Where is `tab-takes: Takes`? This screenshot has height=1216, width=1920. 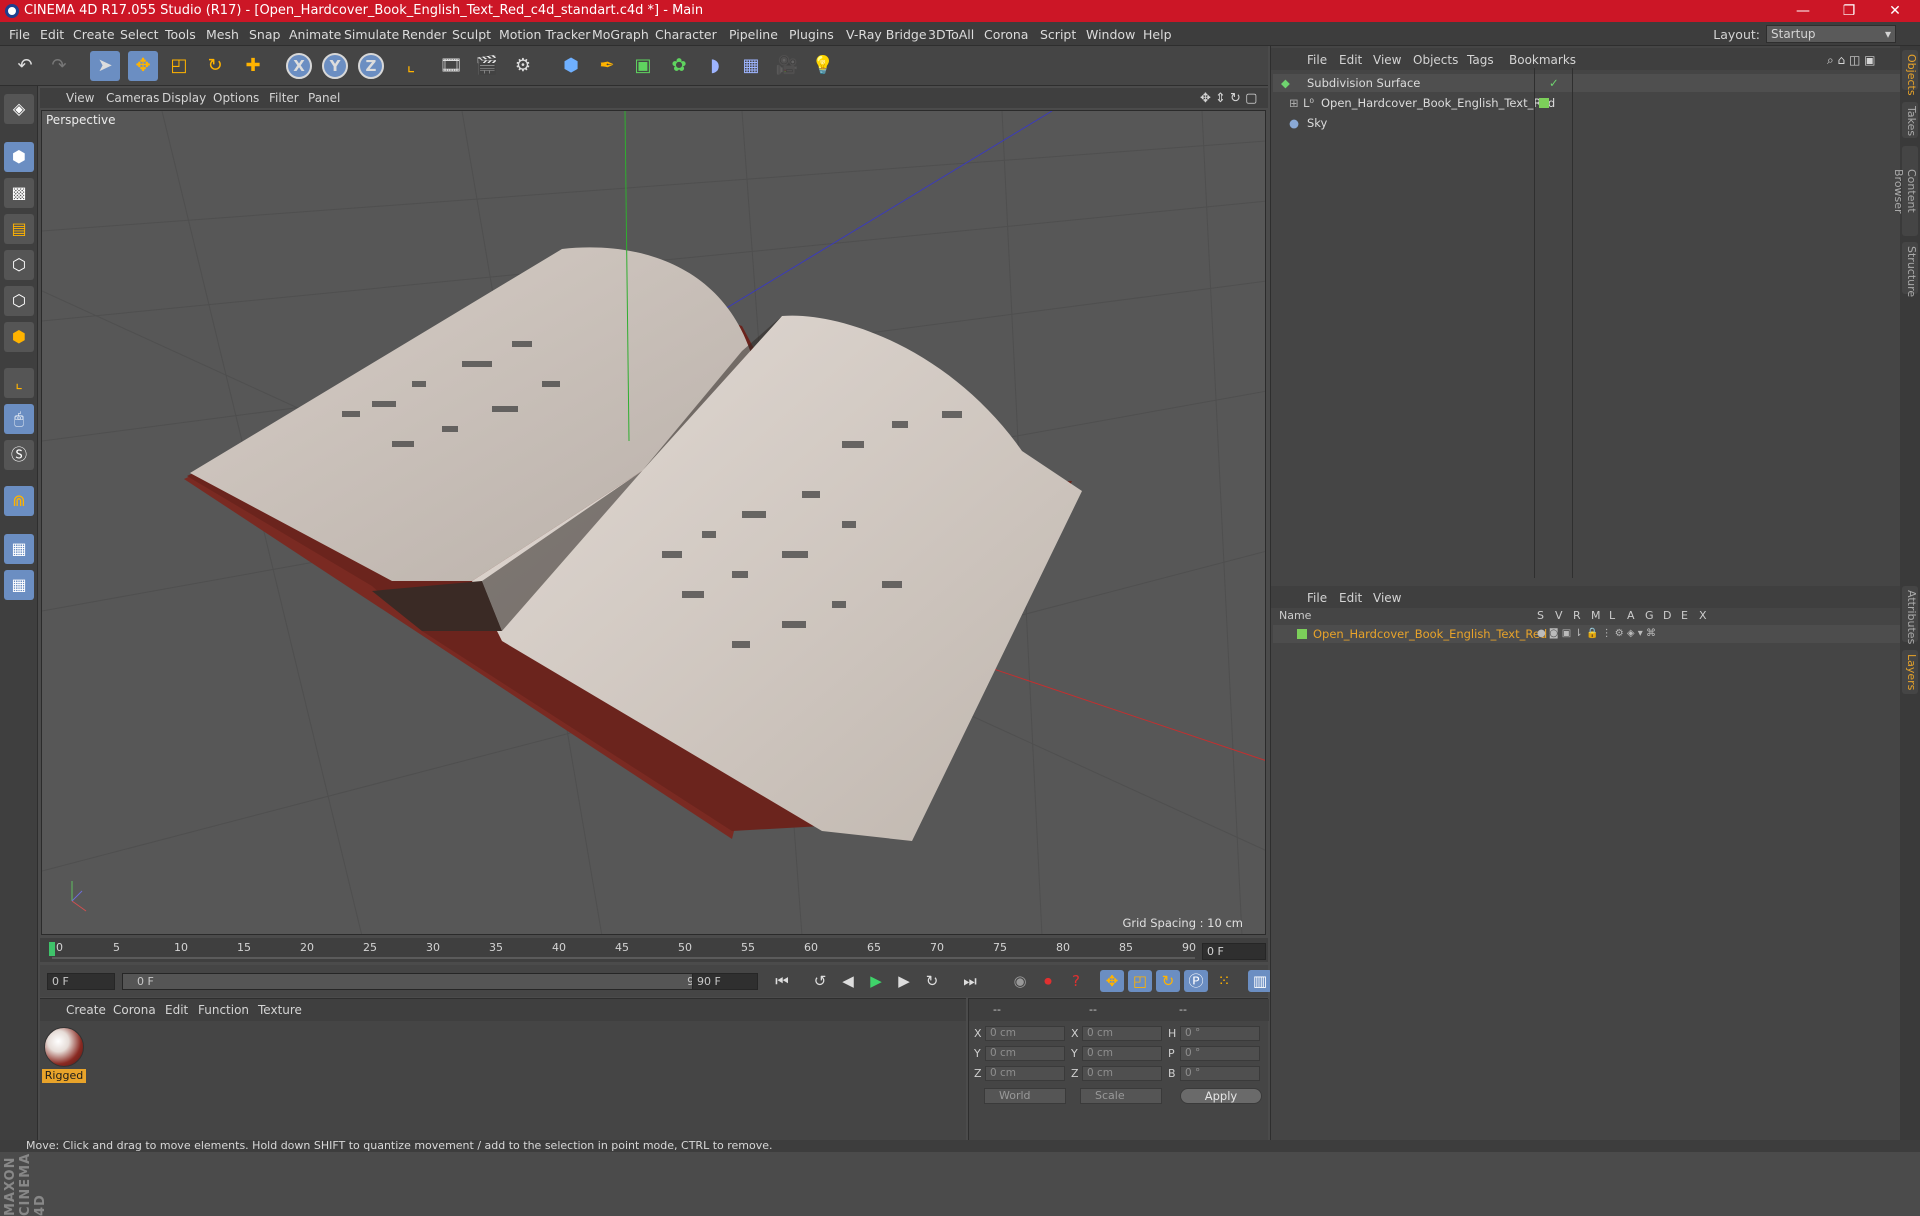 tab-takes: Takes is located at coordinates (1910, 120).